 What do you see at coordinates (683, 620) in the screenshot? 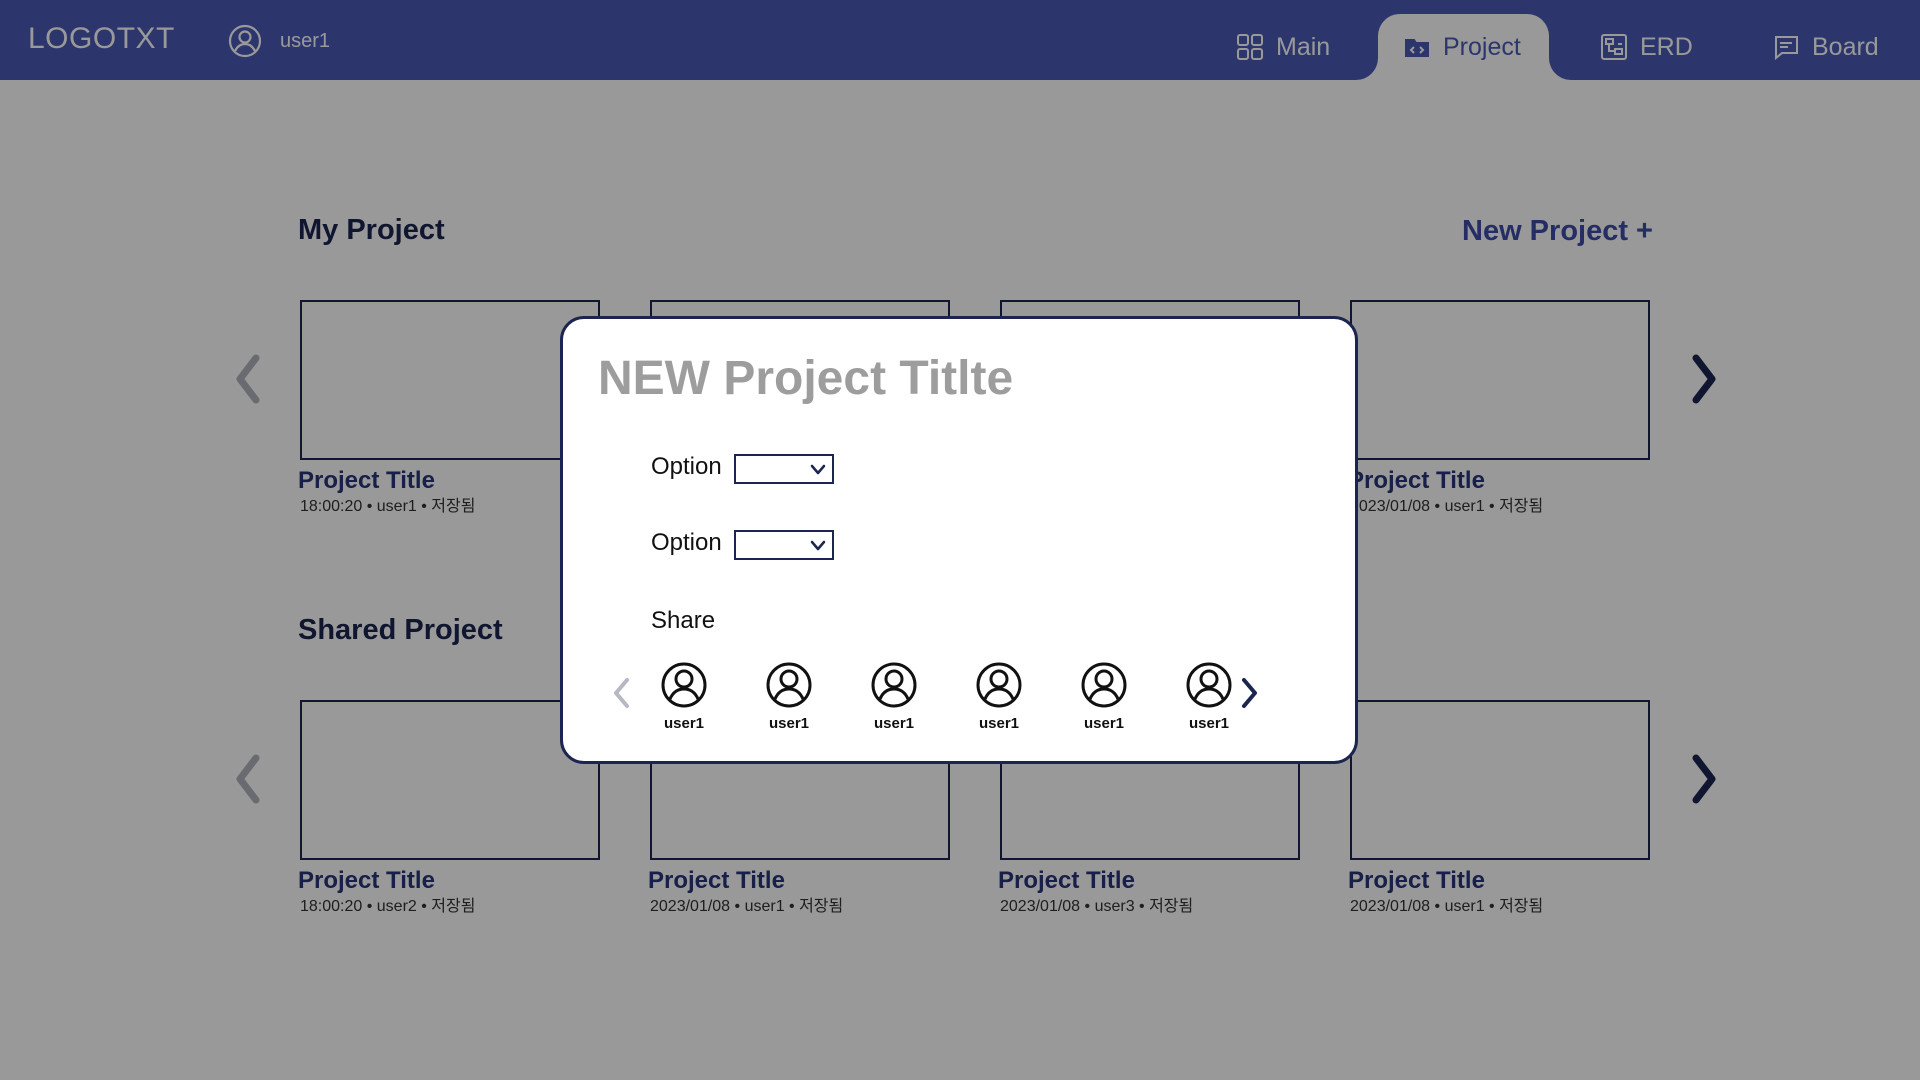
I see `share-label: Share` at bounding box center [683, 620].